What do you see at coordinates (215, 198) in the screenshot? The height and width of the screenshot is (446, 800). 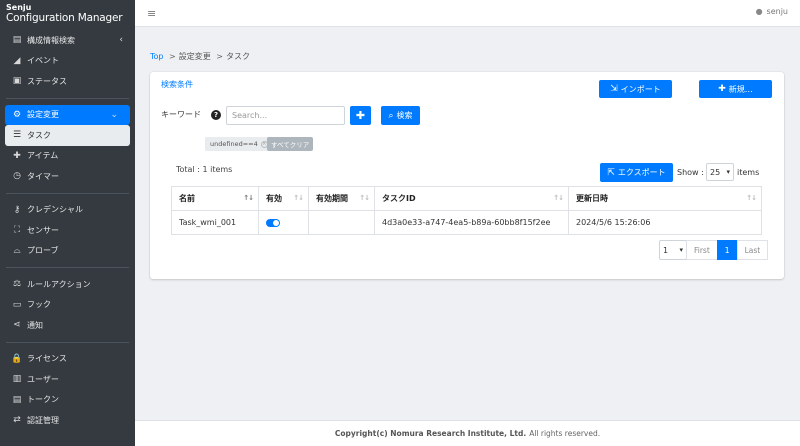 I see `col-name-header: 名前 ↑↓` at bounding box center [215, 198].